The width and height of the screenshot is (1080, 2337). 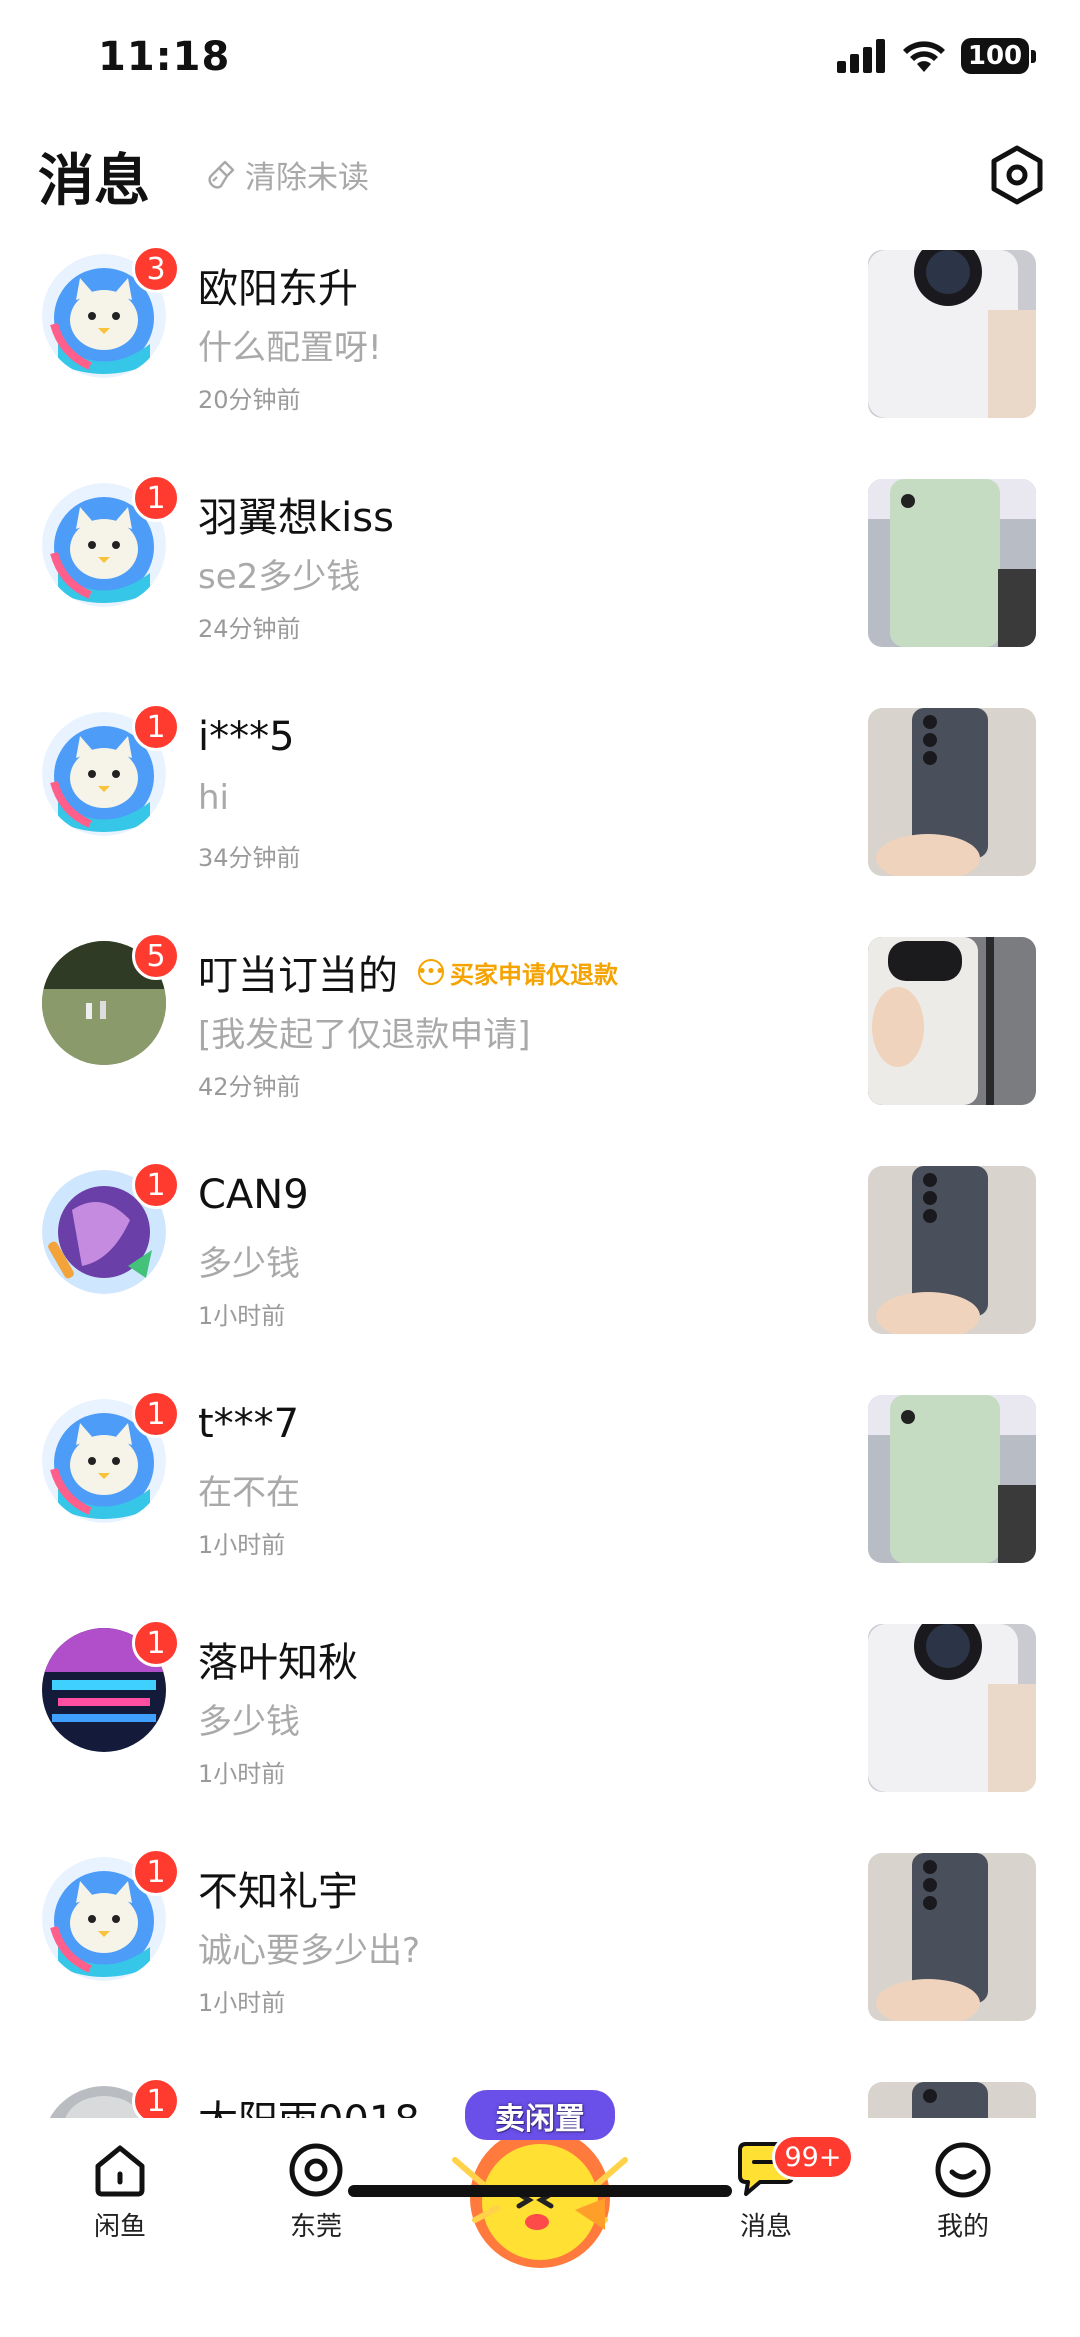 I want to click on status-icons: 100, so click(x=936, y=56).